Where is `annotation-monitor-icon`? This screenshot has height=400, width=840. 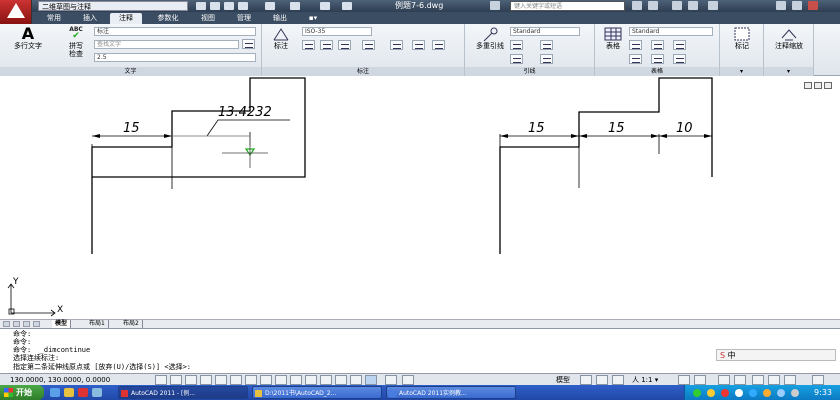
annotation-monitor-icon is located at coordinates (356, 380).